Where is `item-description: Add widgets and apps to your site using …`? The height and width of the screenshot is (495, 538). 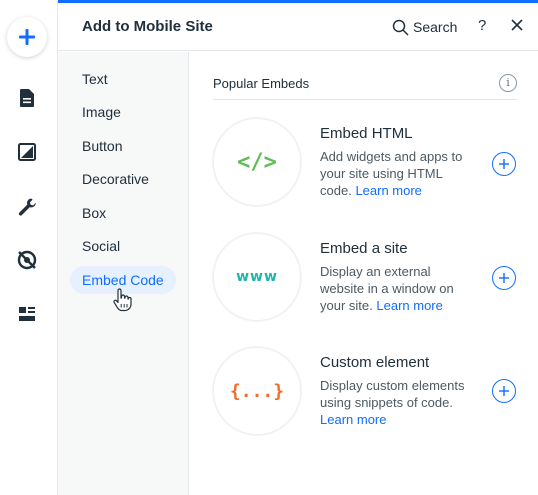
item-description: Add widgets and apps to your site using … is located at coordinates (391, 173).